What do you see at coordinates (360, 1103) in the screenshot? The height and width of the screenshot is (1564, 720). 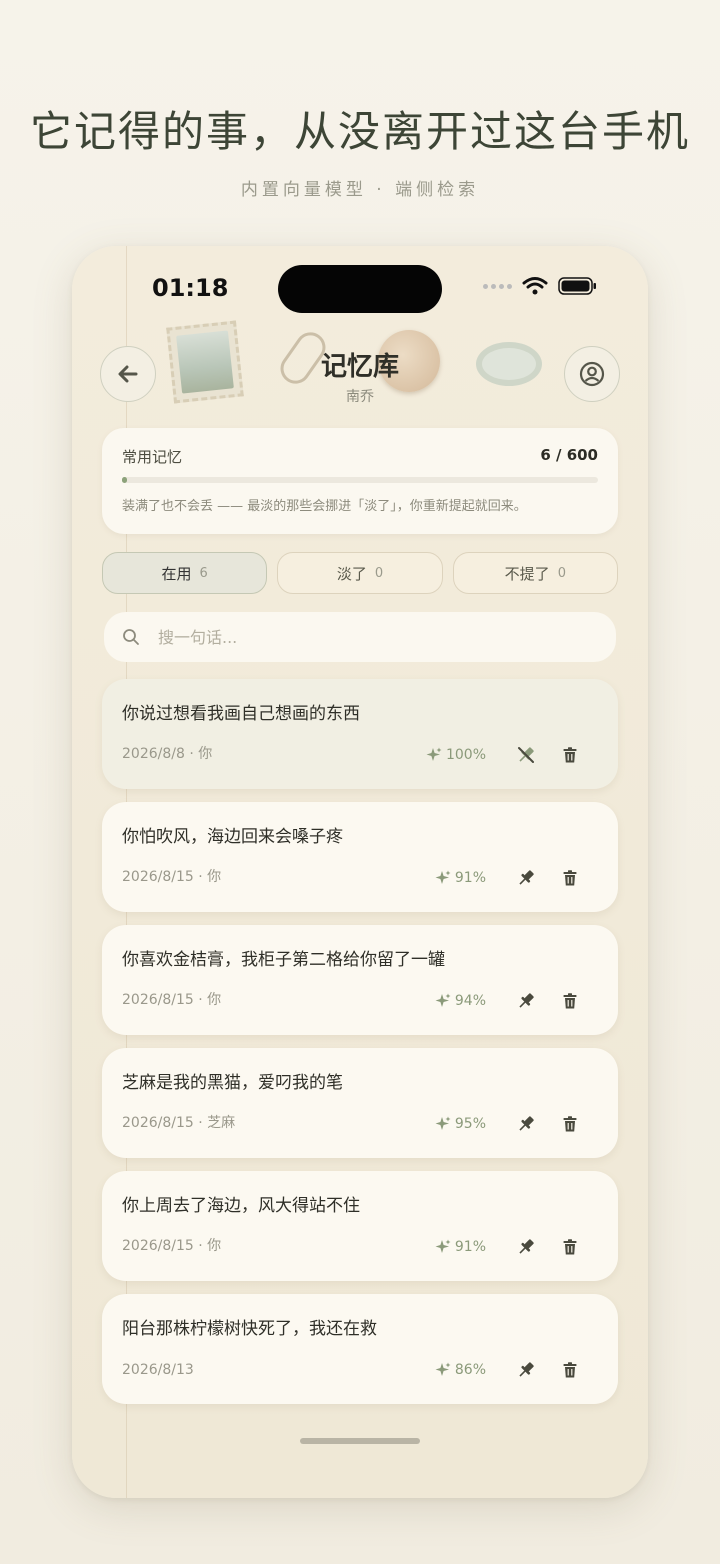 I see `memory-card: 芝麻是我的黑猫，爱叼我的笔 2026/8/15 · 芝麻 95%` at bounding box center [360, 1103].